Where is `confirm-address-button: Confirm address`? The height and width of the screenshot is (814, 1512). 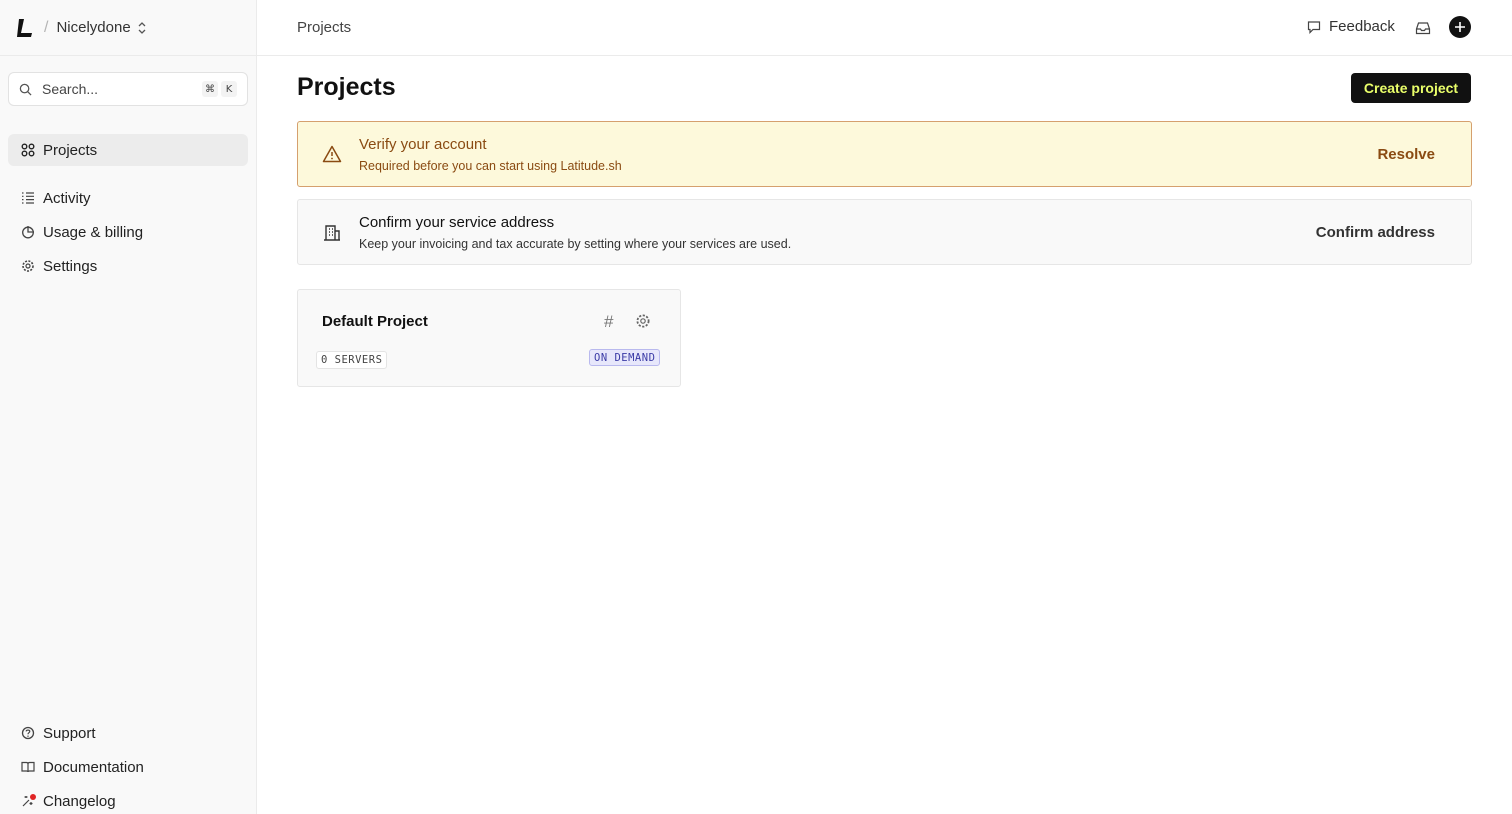
confirm-address-button: Confirm address is located at coordinates (1375, 232).